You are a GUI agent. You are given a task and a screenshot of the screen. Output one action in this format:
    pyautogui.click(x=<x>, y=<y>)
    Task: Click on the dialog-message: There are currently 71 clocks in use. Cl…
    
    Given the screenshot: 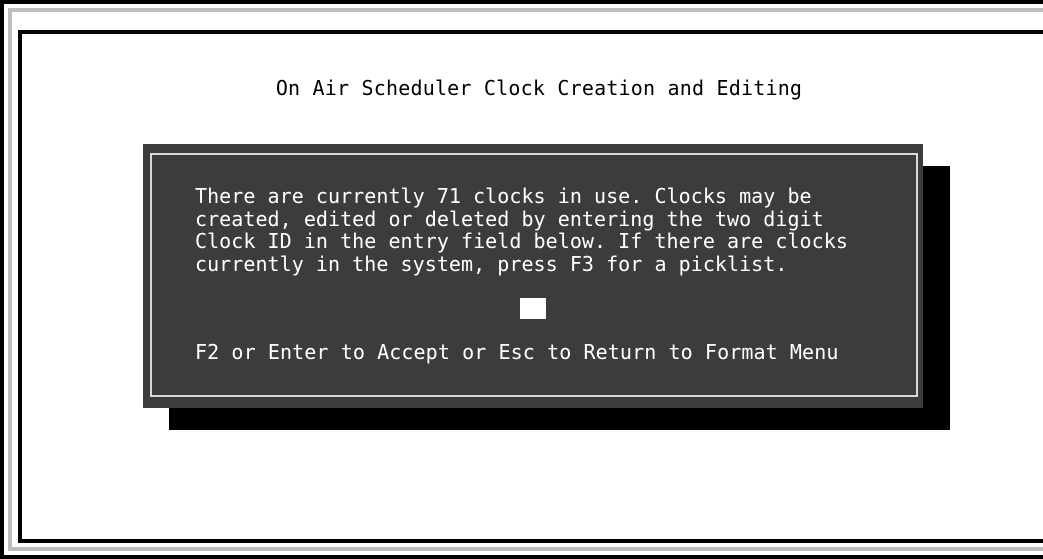 What is the action you would take?
    pyautogui.click(x=521, y=230)
    